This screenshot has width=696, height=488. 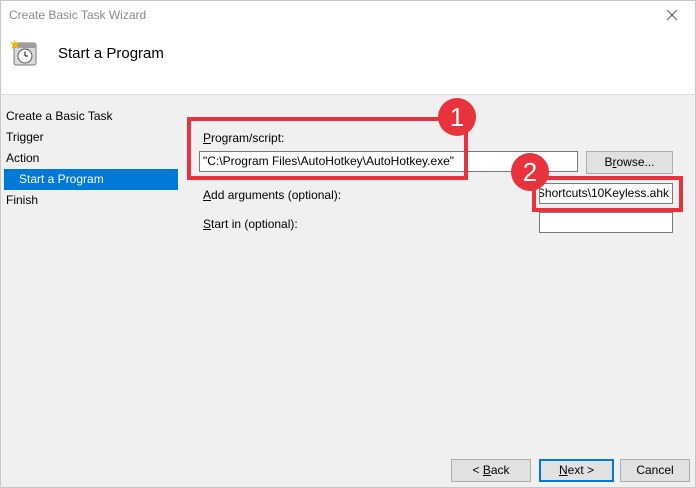 I want to click on back-label-post: ack, so click(x=500, y=470).